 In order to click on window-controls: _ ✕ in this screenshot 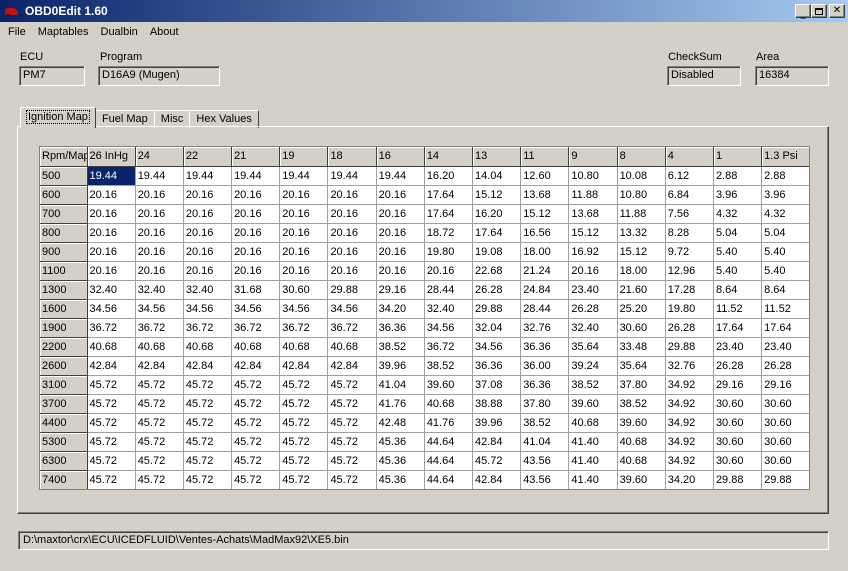, I will do `click(820, 11)`.